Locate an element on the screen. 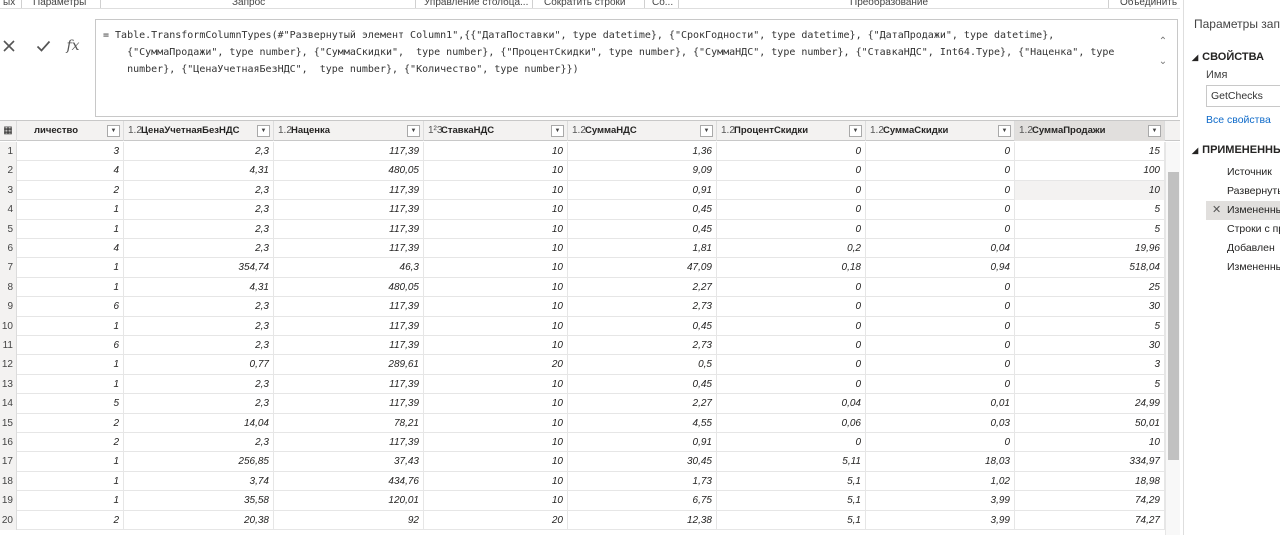 The width and height of the screenshot is (1280, 535). table-row: 19 1 35,58 120,01 10 6,75 5,1 3,99 74,29 is located at coordinates (582, 501).